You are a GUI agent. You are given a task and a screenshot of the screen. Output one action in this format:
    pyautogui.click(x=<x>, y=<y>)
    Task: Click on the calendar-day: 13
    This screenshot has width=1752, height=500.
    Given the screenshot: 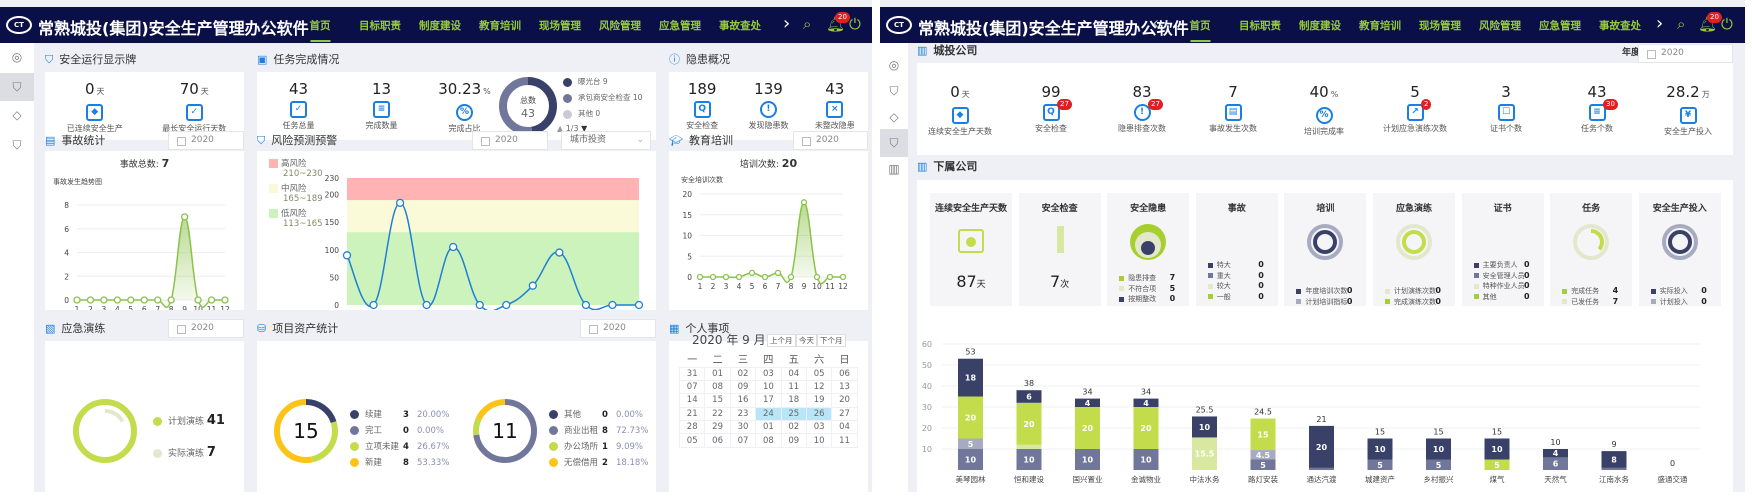 What is the action you would take?
    pyautogui.click(x=844, y=387)
    